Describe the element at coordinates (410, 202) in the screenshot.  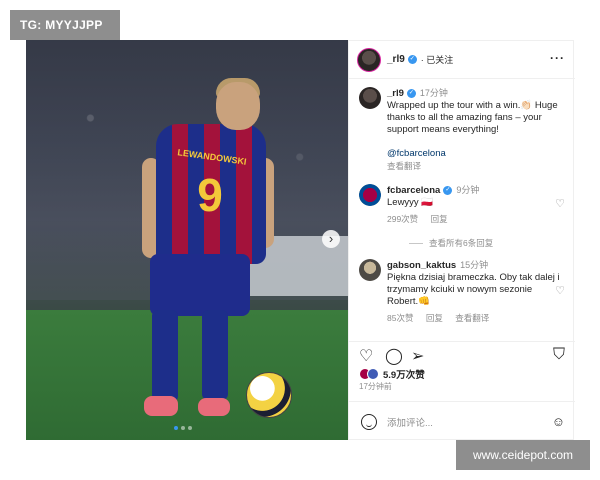
I see `comment-text: Lewyyy 🇵🇱` at that location.